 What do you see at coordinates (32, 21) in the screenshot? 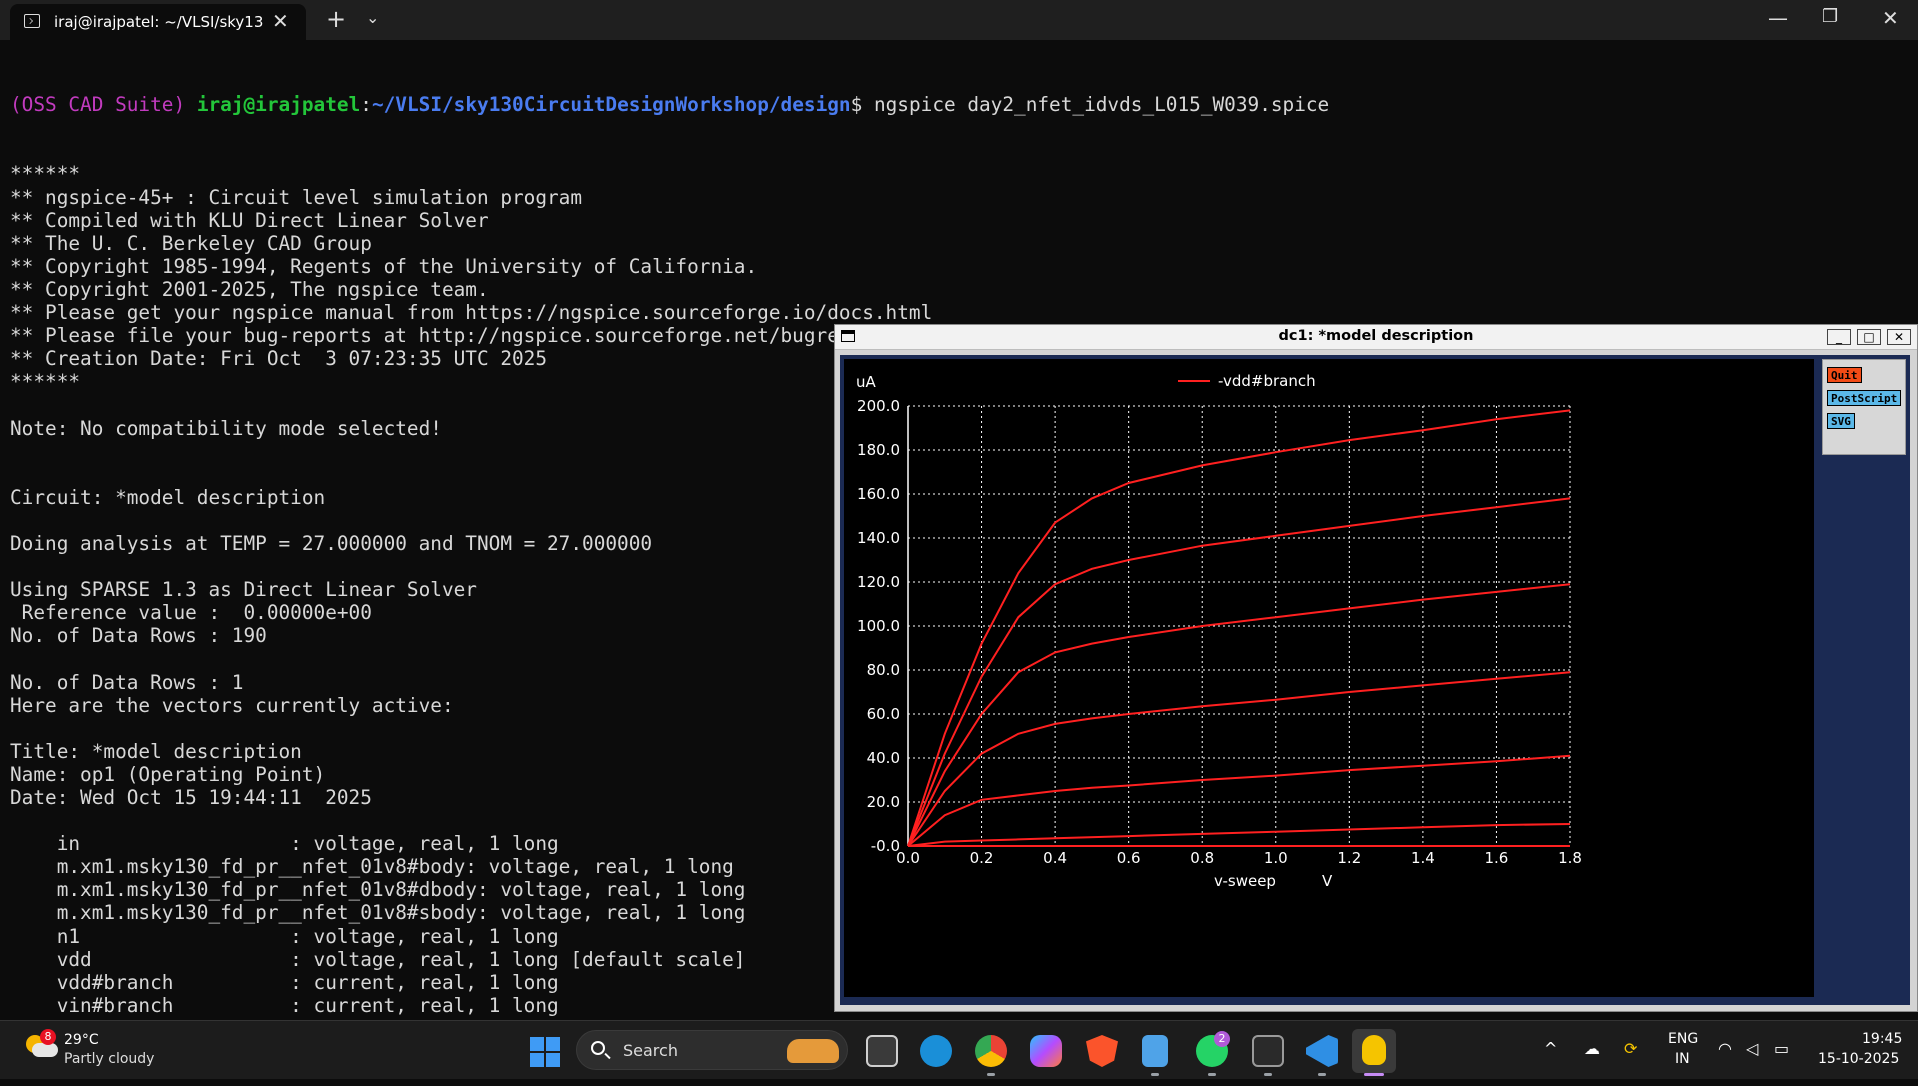
I see `terminal-icon` at bounding box center [32, 21].